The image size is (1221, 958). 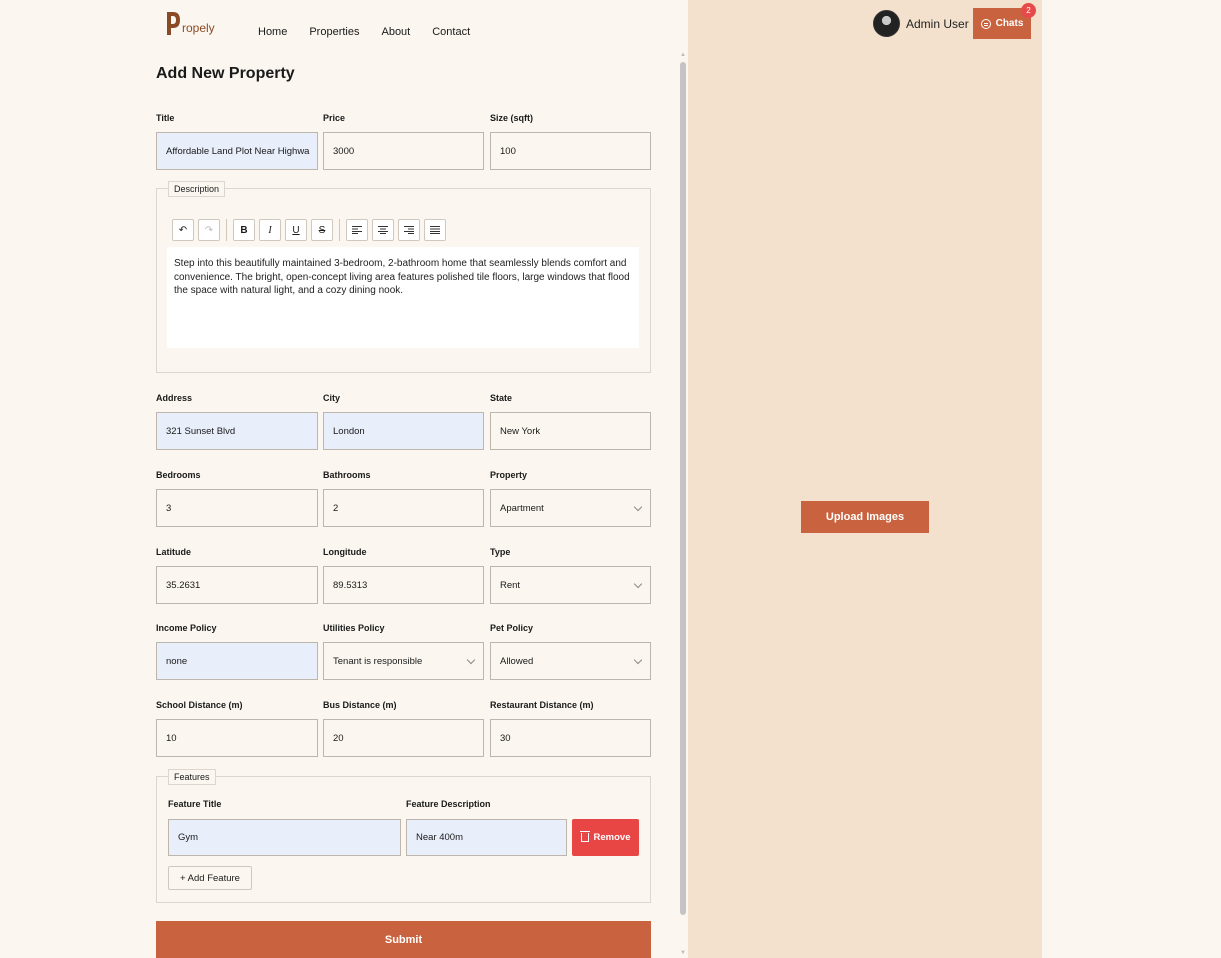 I want to click on undo-icon: ↶, so click(x=183, y=230).